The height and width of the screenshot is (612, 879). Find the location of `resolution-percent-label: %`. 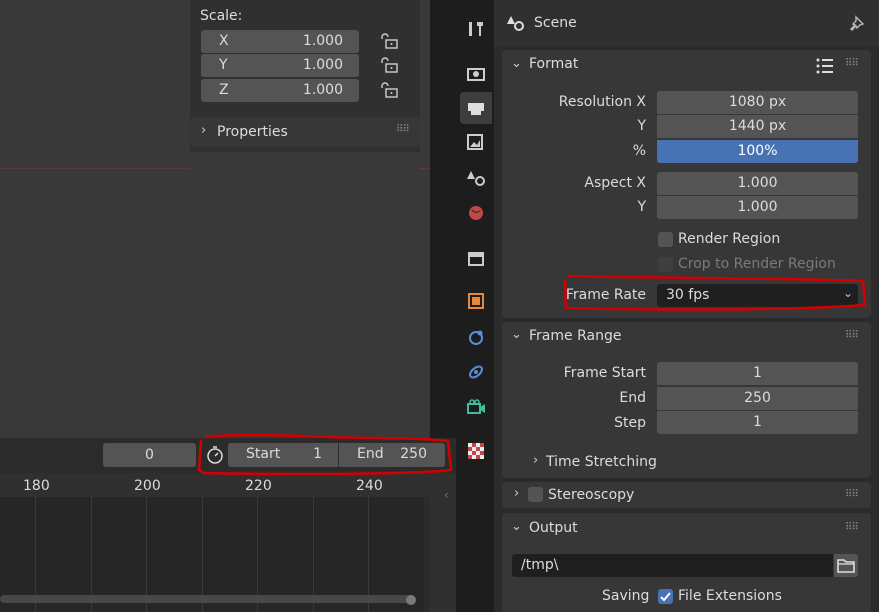

resolution-percent-label: % is located at coordinates (639, 151).